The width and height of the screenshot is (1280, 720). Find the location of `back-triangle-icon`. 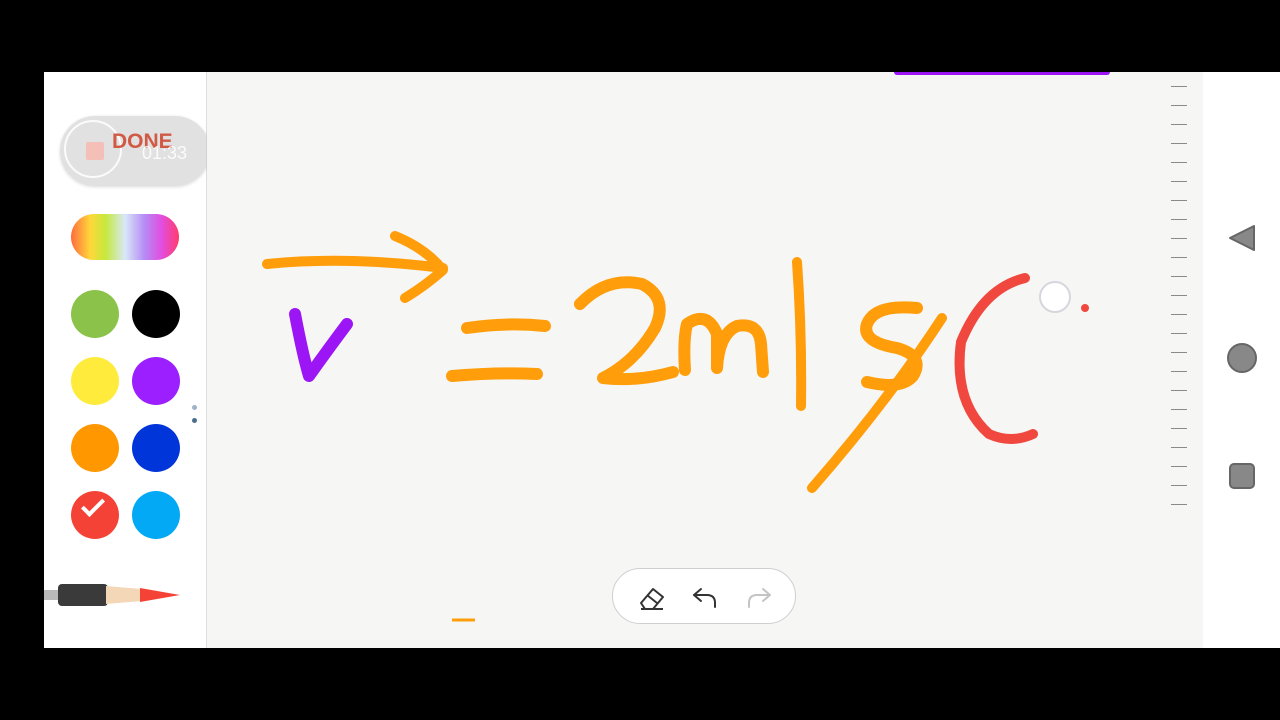

back-triangle-icon is located at coordinates (1242, 238).